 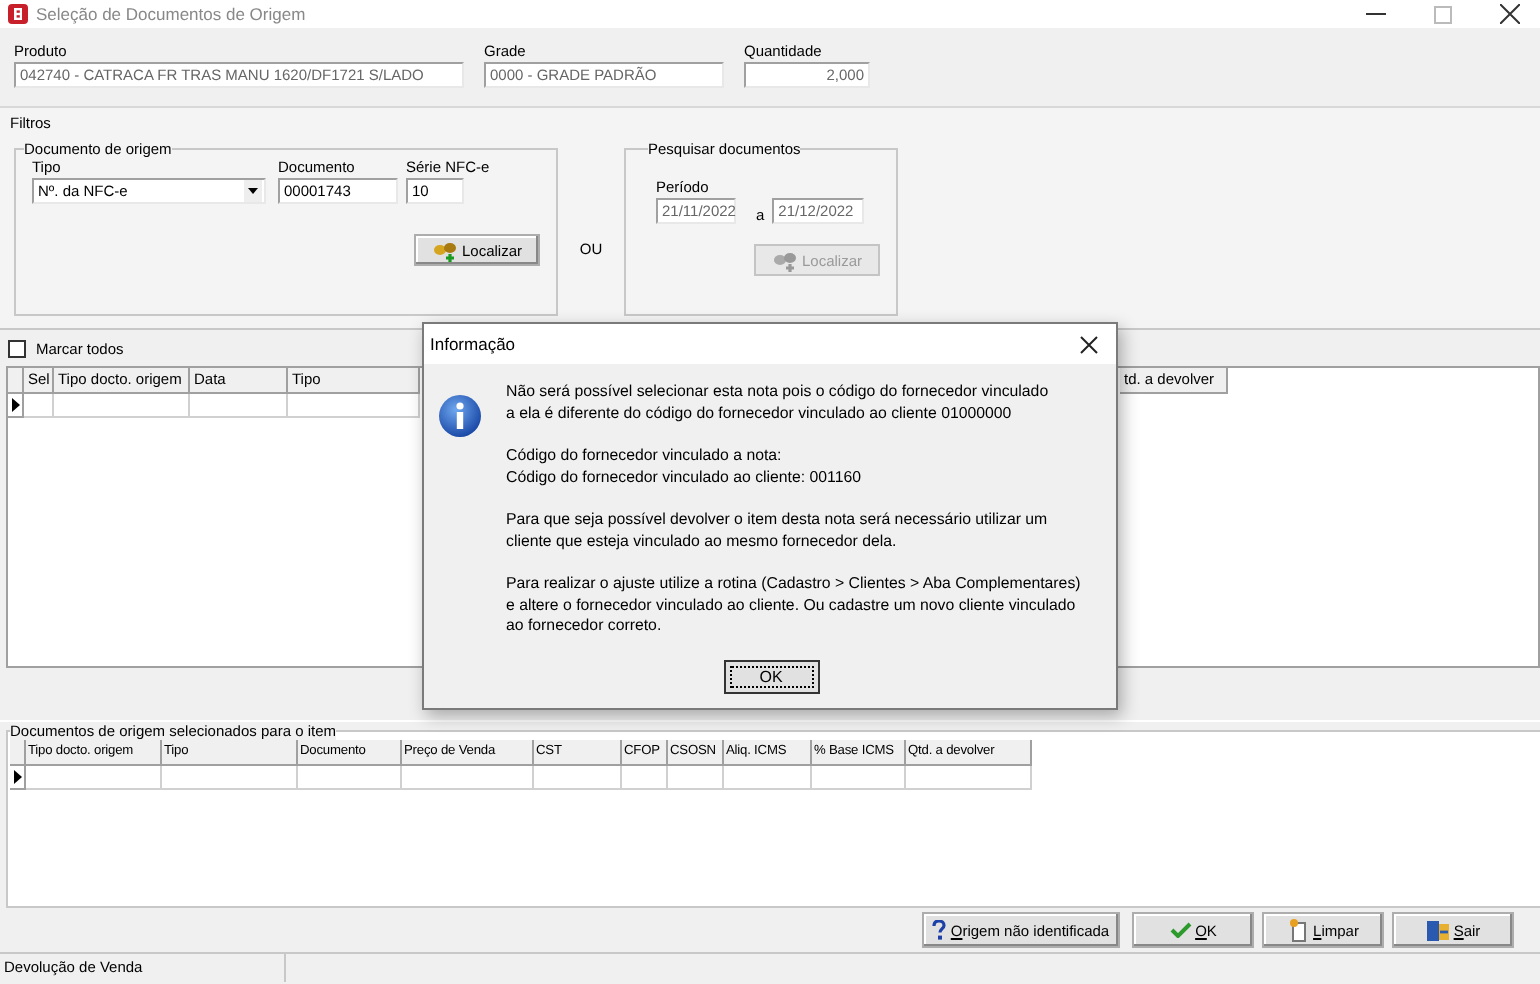 I want to click on header-corner-cell, so click(x=18, y=753).